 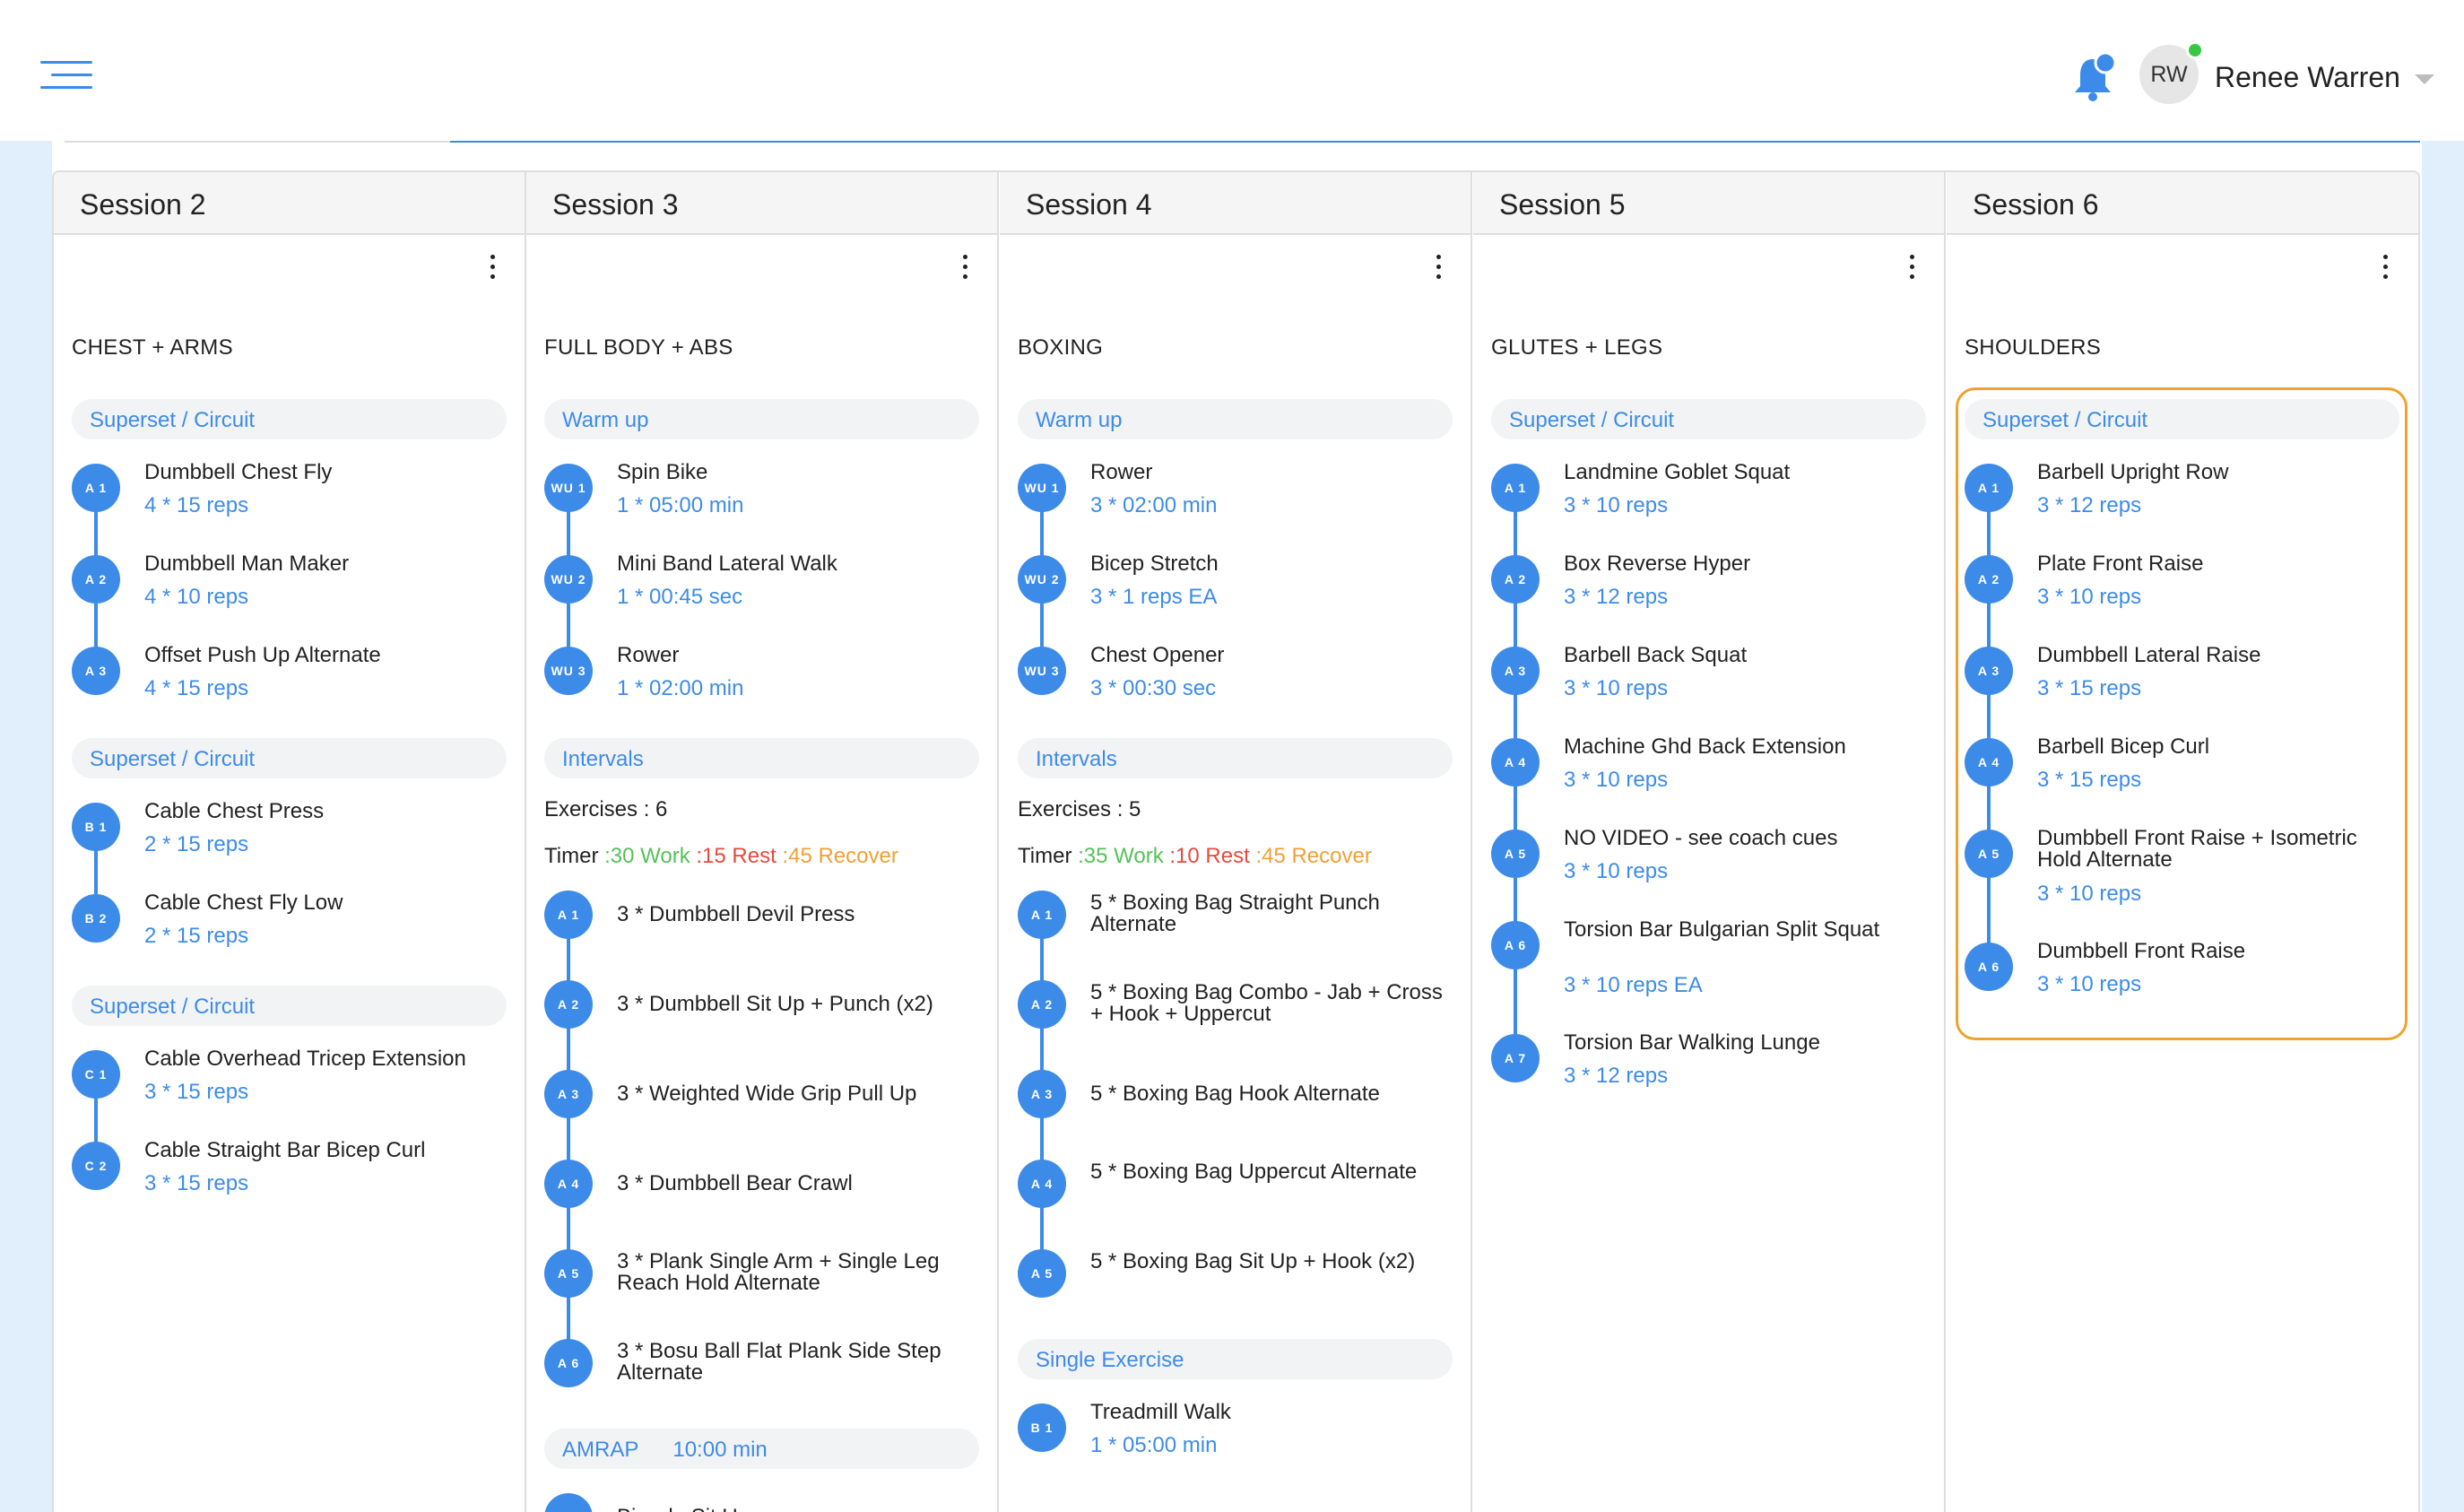 I want to click on exercise-name: Treadmill Walk, so click(x=1274, y=1412).